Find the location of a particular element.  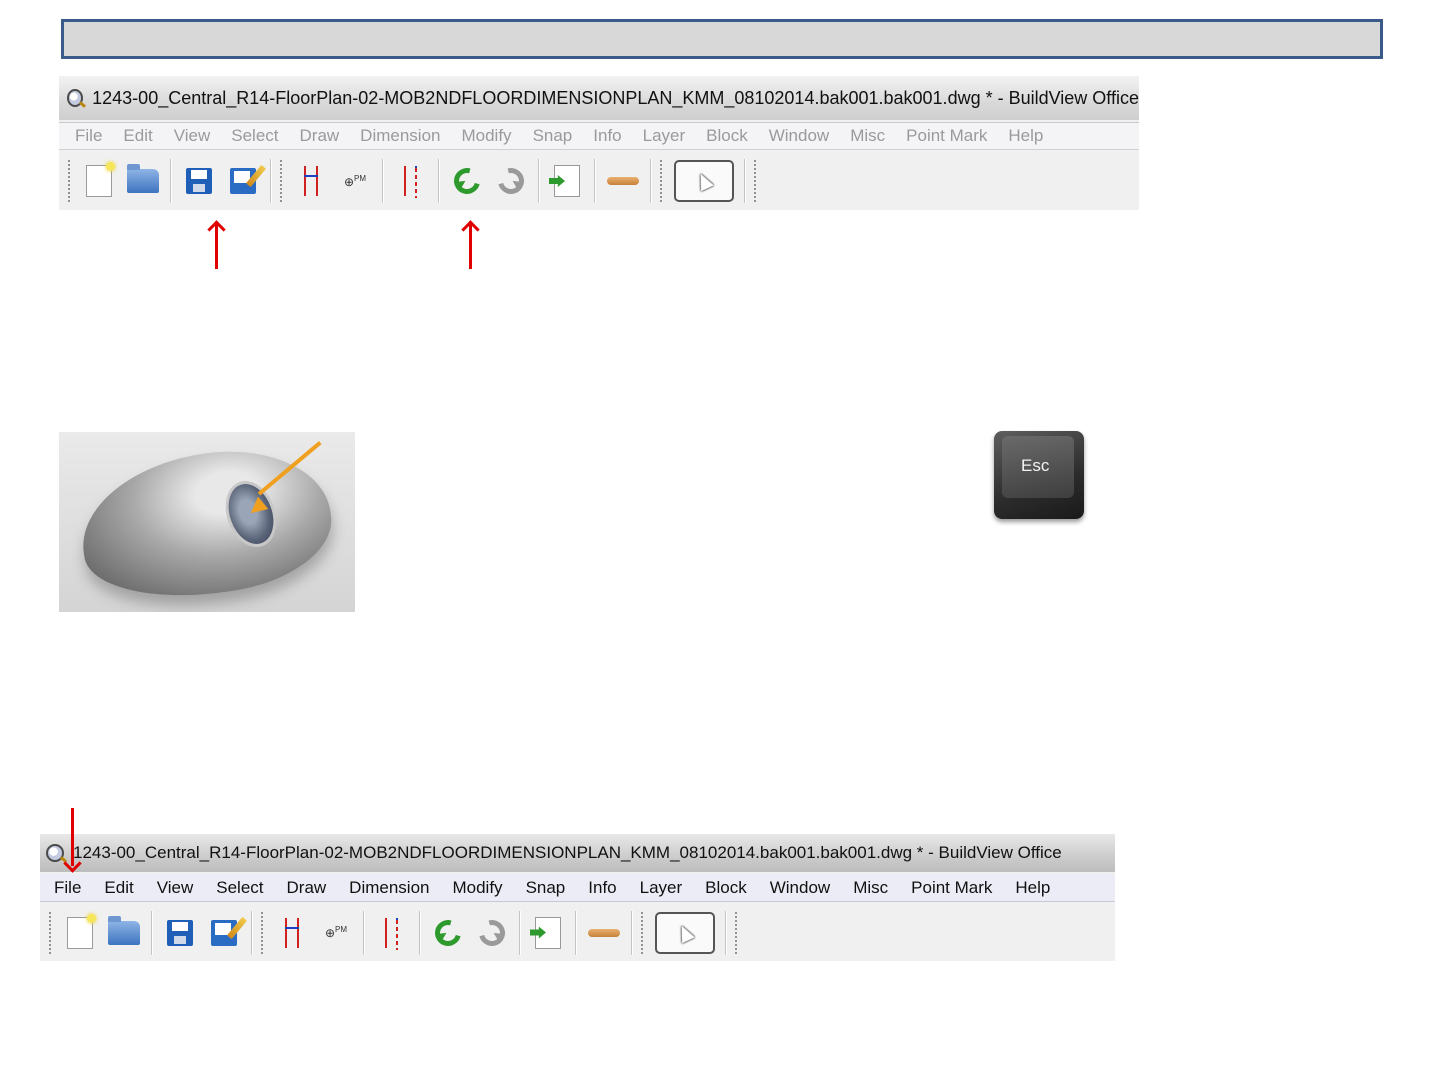

mouse-body is located at coordinates (206, 524).